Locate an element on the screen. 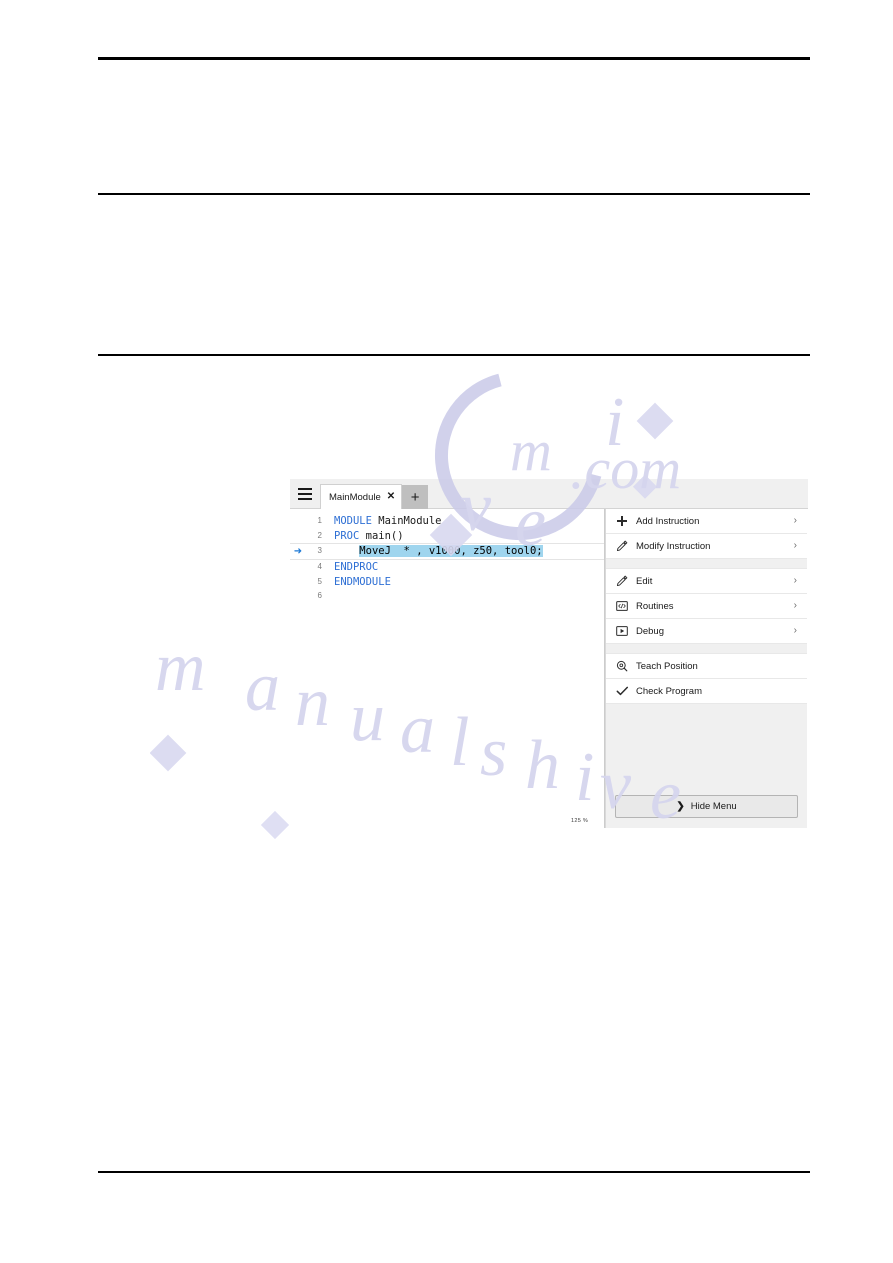 Image resolution: width=893 pixels, height=1263 pixels. execution-pointer-icon: ➜ is located at coordinates (298, 551).